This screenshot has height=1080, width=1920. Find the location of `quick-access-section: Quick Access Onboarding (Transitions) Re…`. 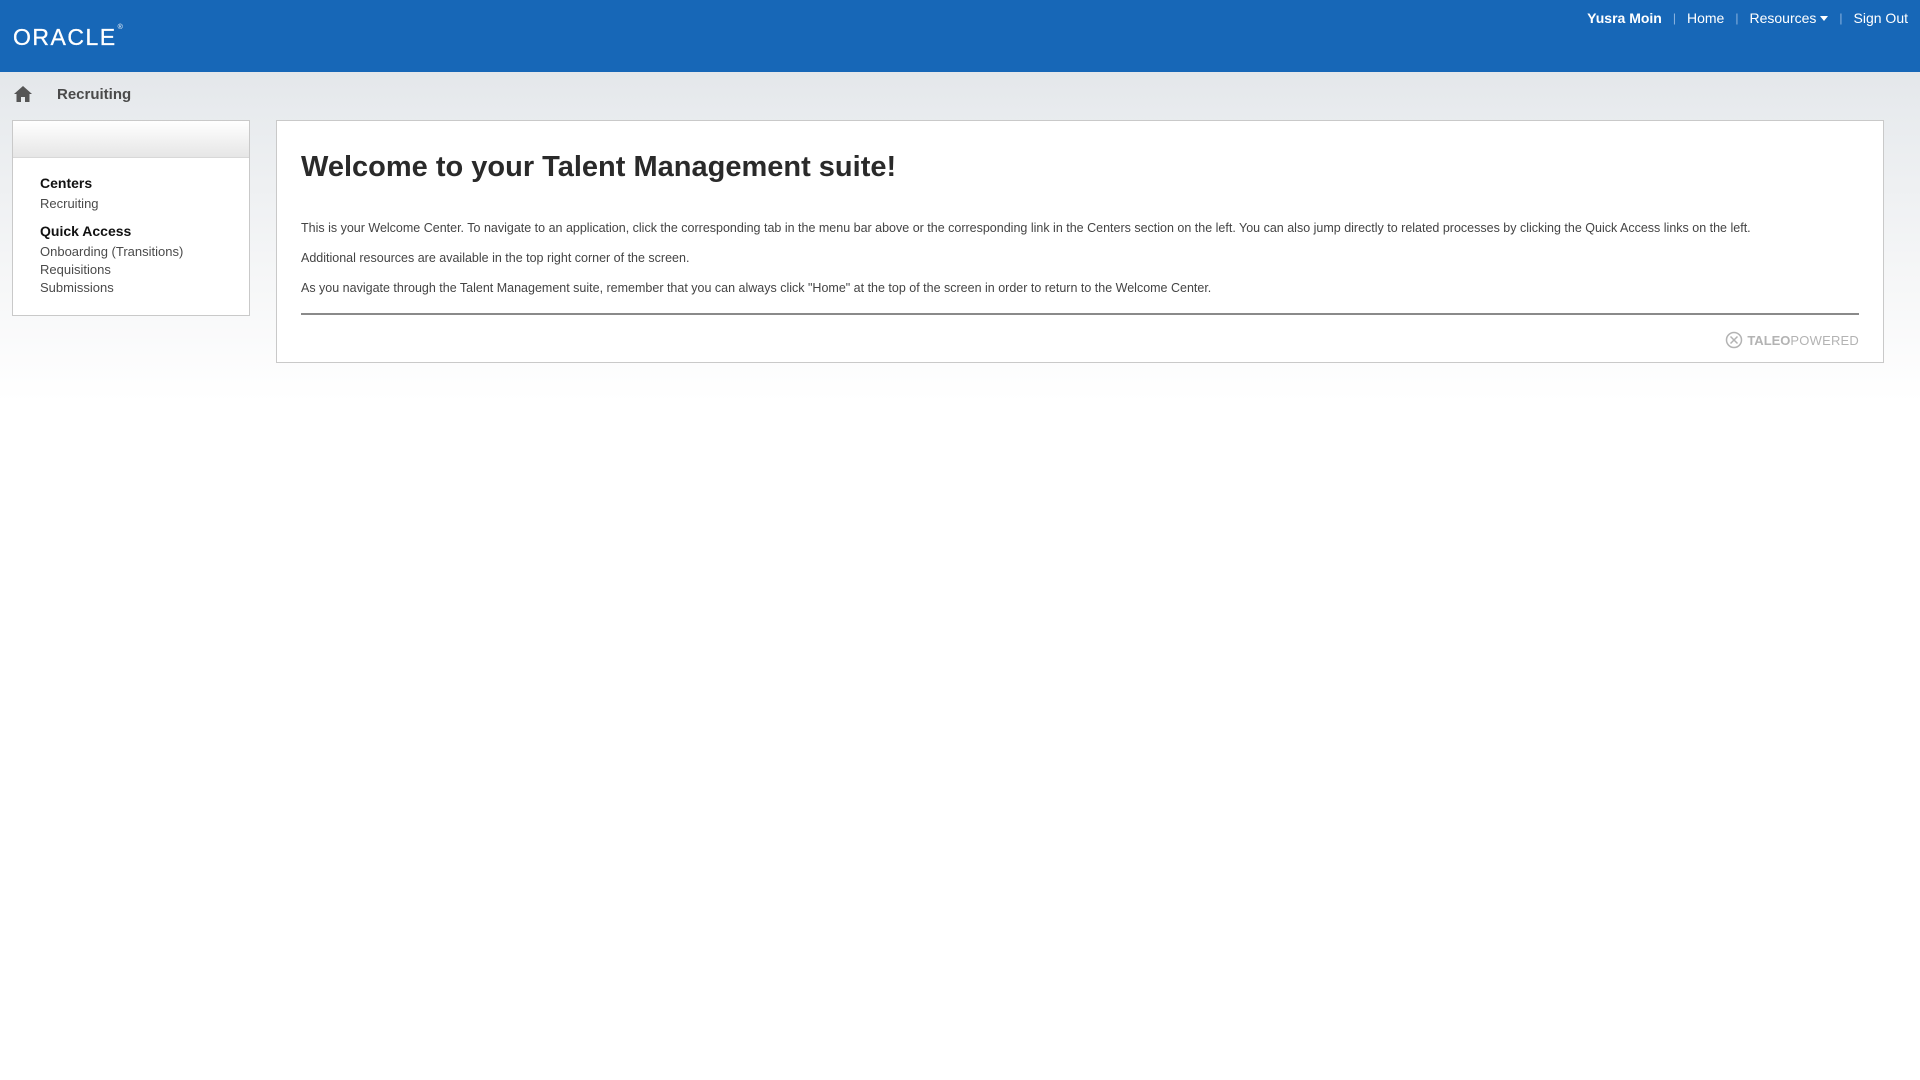

quick-access-section: Quick Access Onboarding (Transitions) Re… is located at coordinates (144, 260).